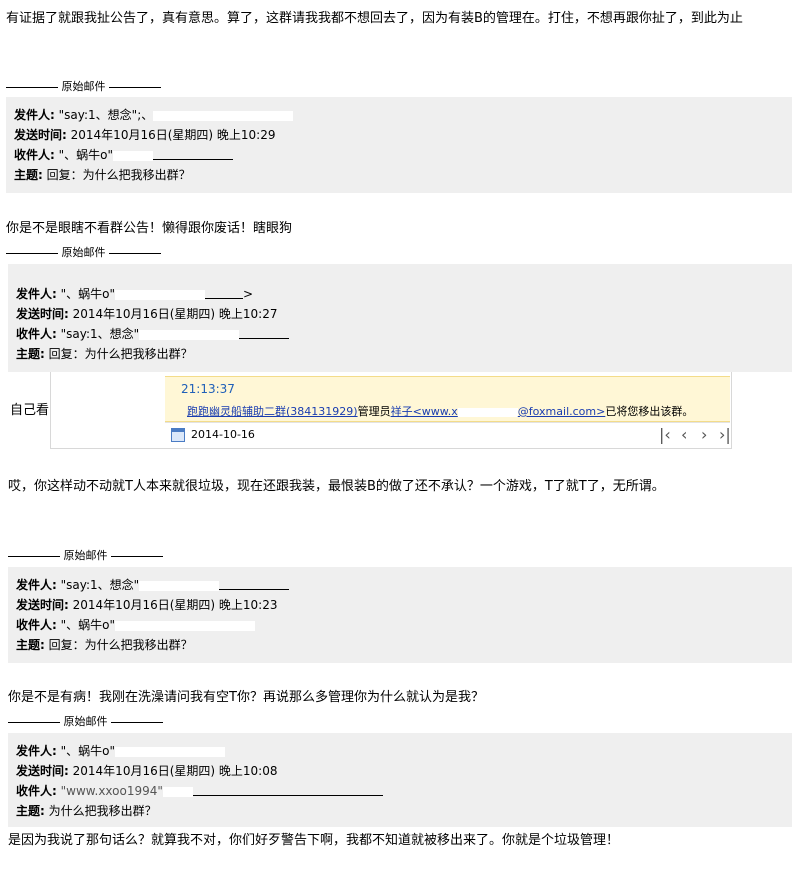  I want to click on admin-word: 管理员, so click(374, 411).